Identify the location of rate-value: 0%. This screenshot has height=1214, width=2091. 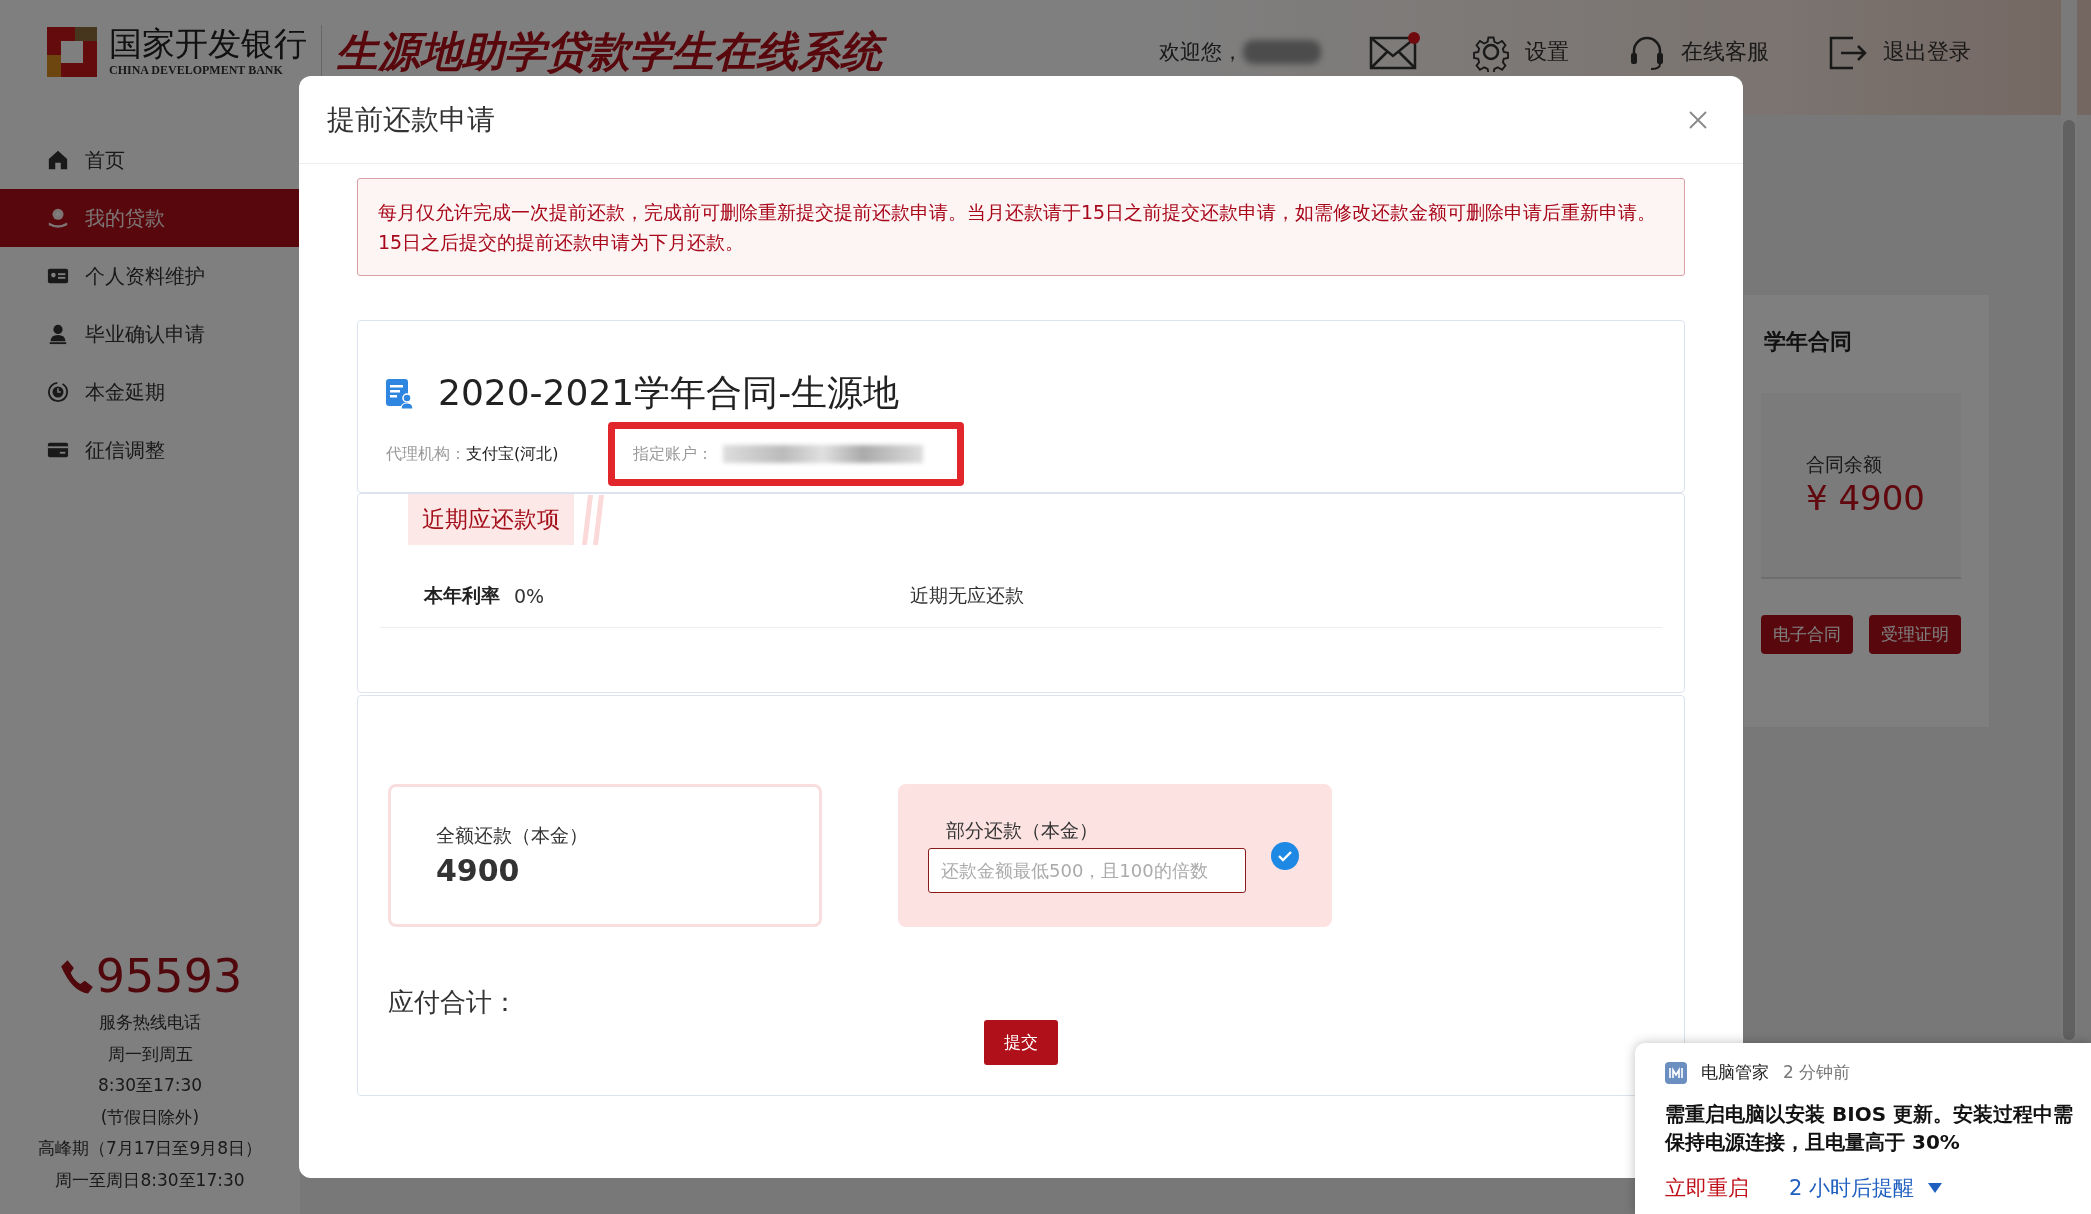
(529, 596).